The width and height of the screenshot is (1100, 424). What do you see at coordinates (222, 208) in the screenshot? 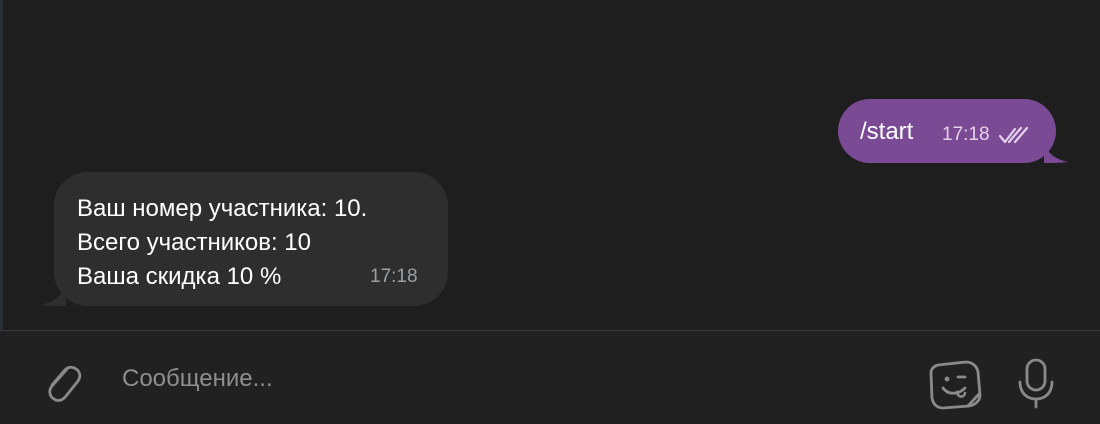
I see `message-line: Ваш номер участника: 10.` at bounding box center [222, 208].